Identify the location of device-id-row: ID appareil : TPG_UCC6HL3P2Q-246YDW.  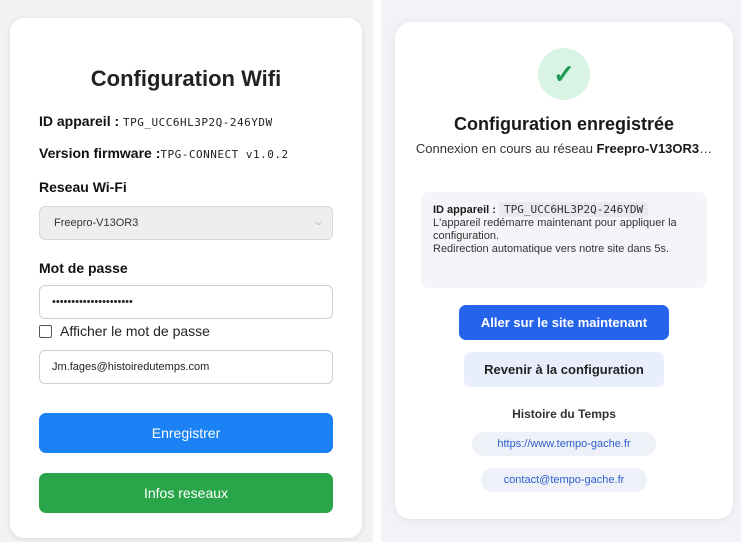
(156, 121).